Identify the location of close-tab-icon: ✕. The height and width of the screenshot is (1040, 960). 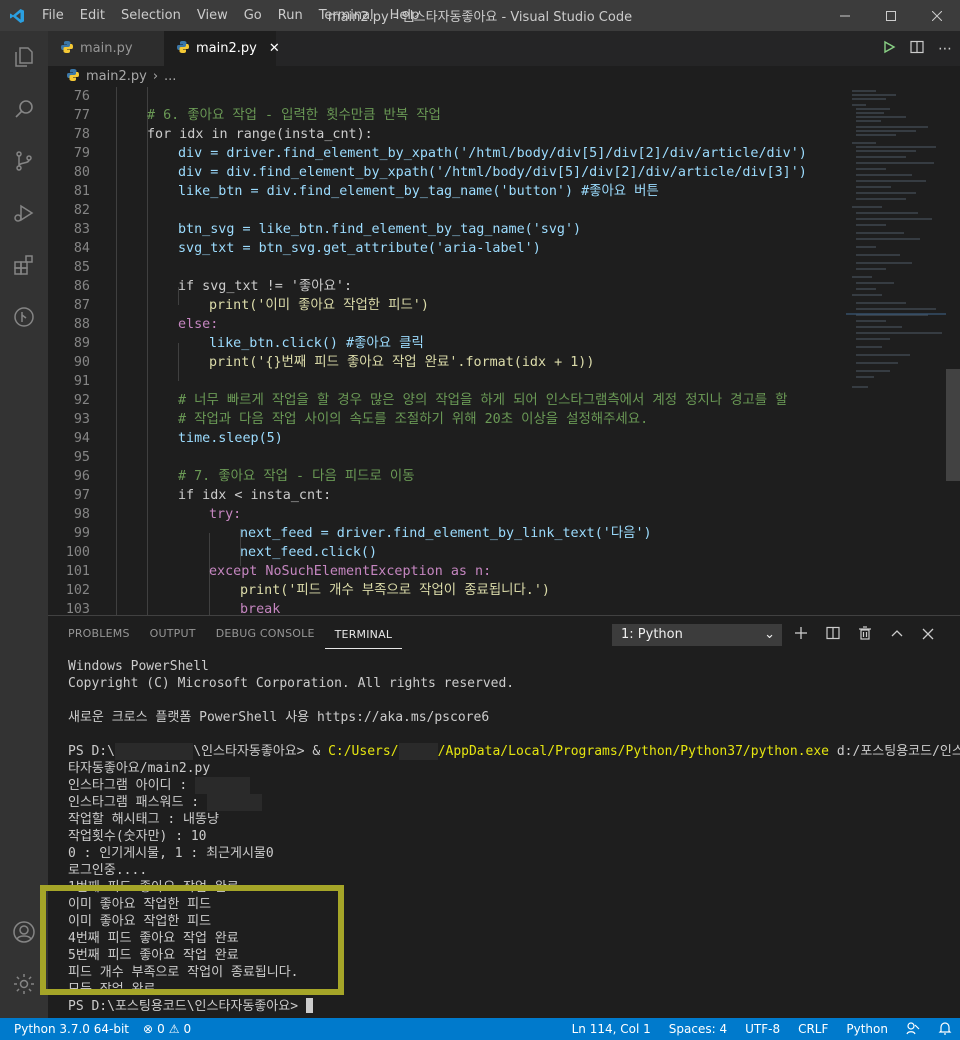
(274, 48).